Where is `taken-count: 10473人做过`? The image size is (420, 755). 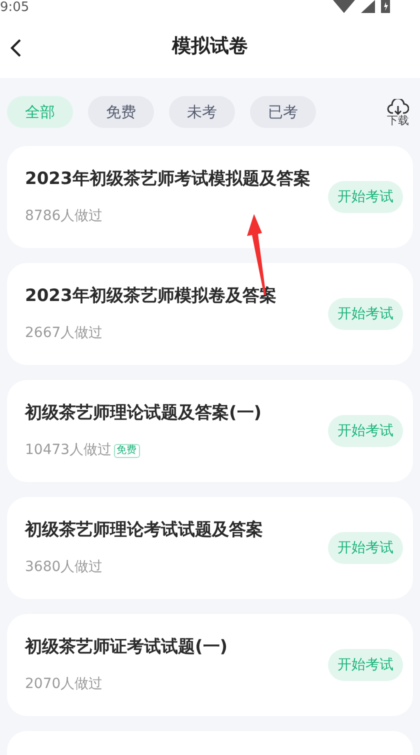 taken-count: 10473人做过 is located at coordinates (68, 450).